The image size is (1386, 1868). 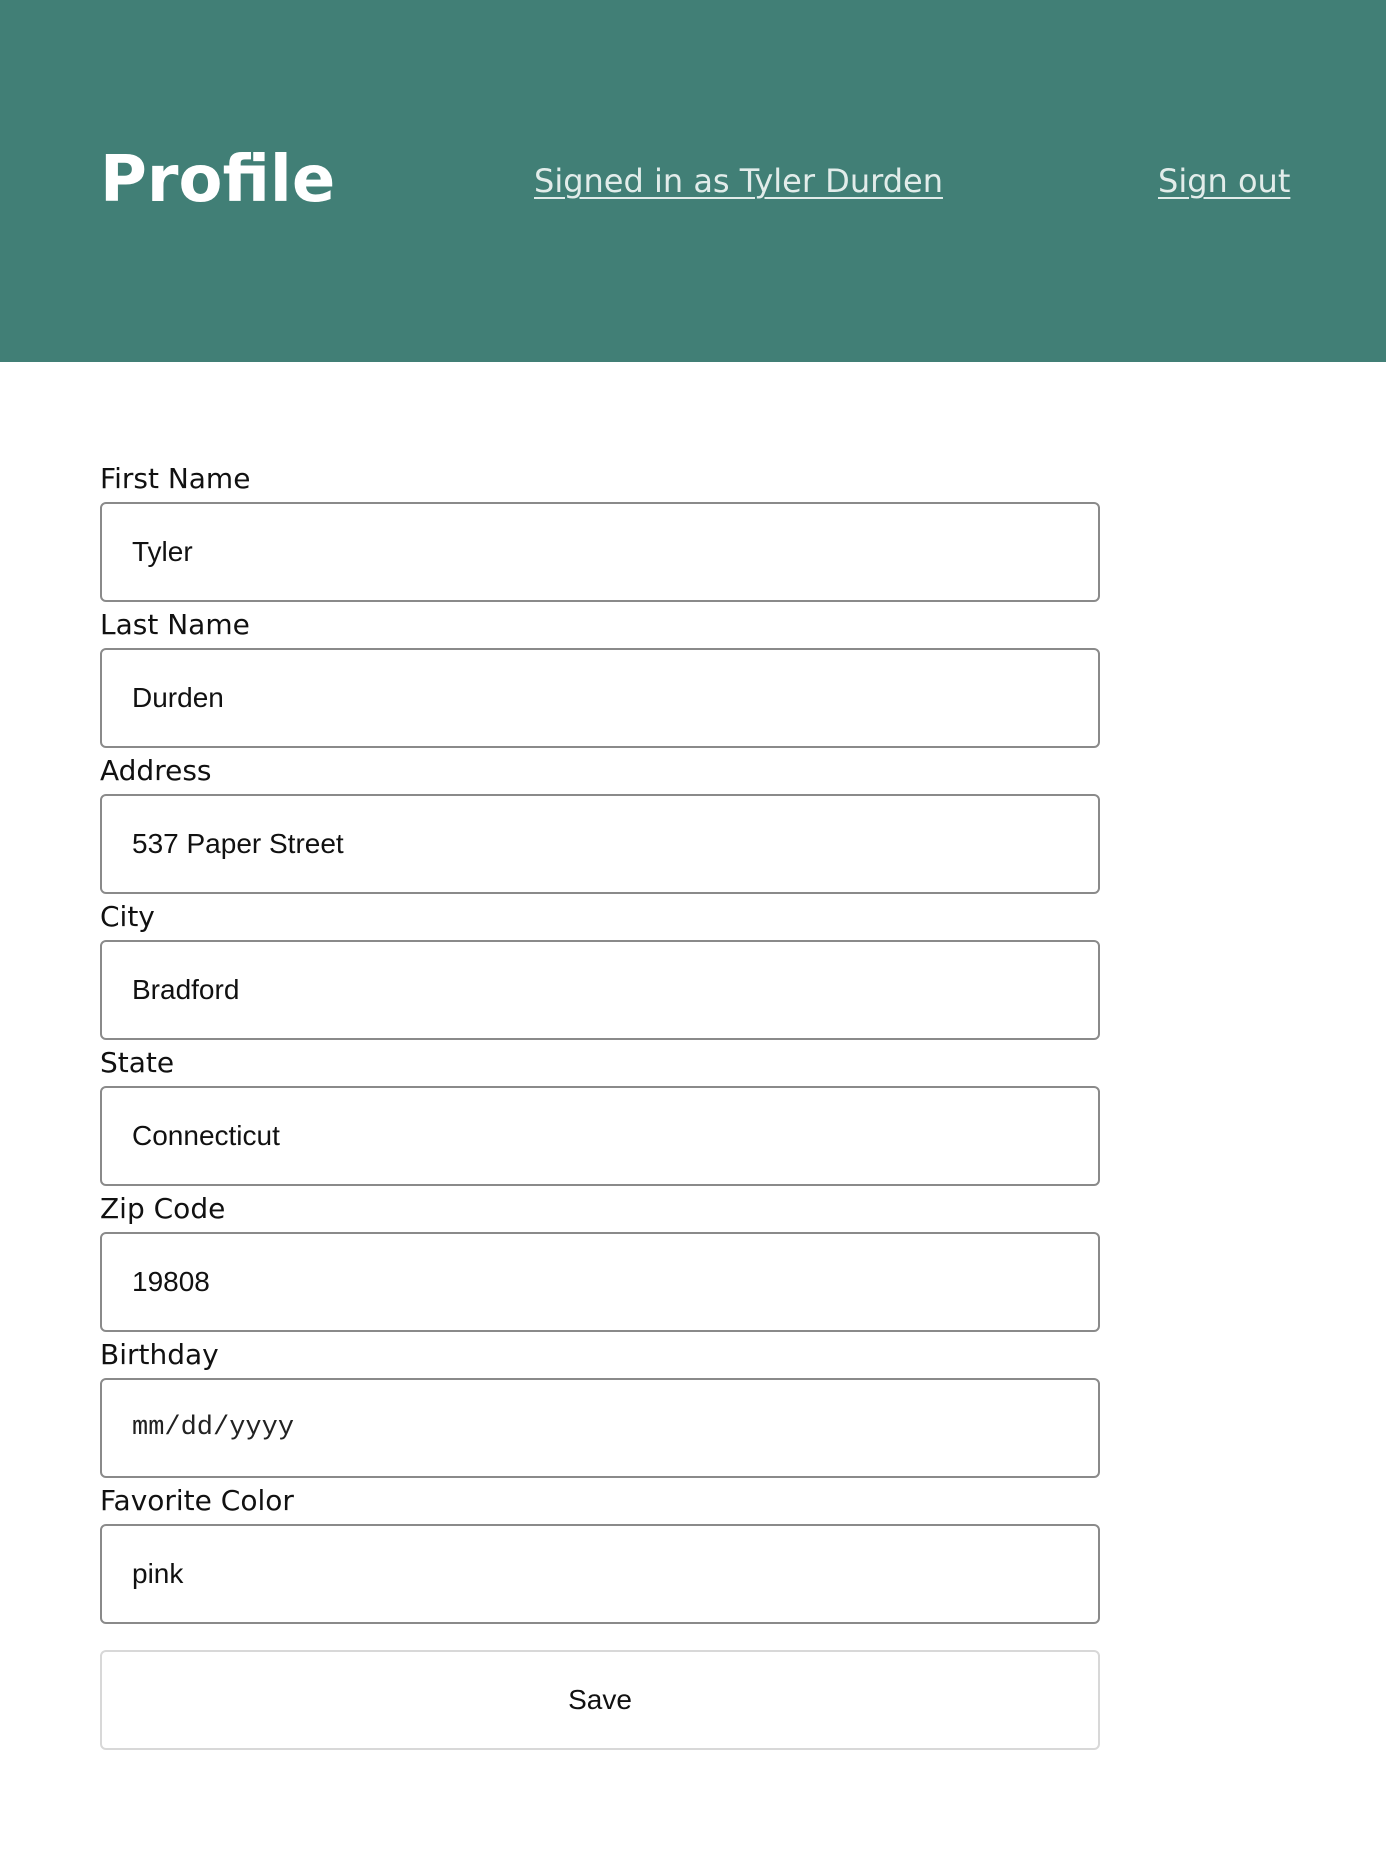 What do you see at coordinates (175, 624) in the screenshot?
I see `last-name-label: Last Name` at bounding box center [175, 624].